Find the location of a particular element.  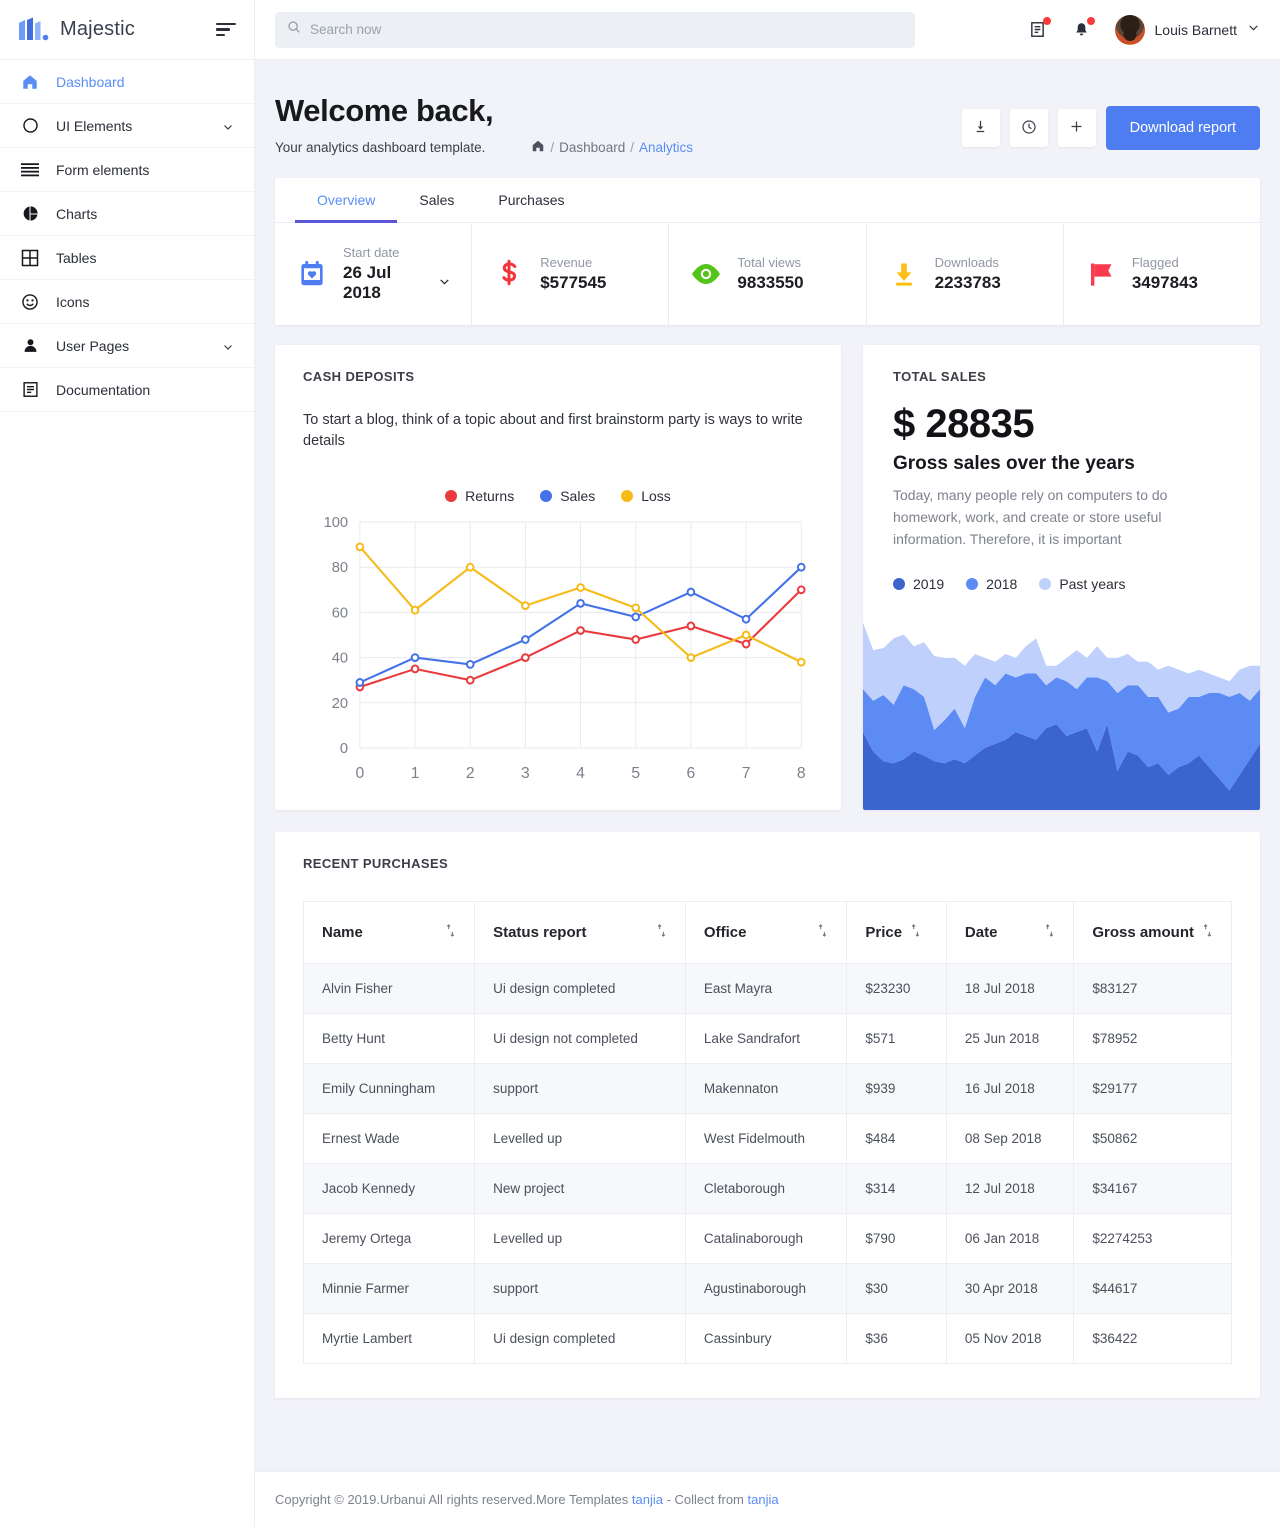

home-icon is located at coordinates (538, 147).